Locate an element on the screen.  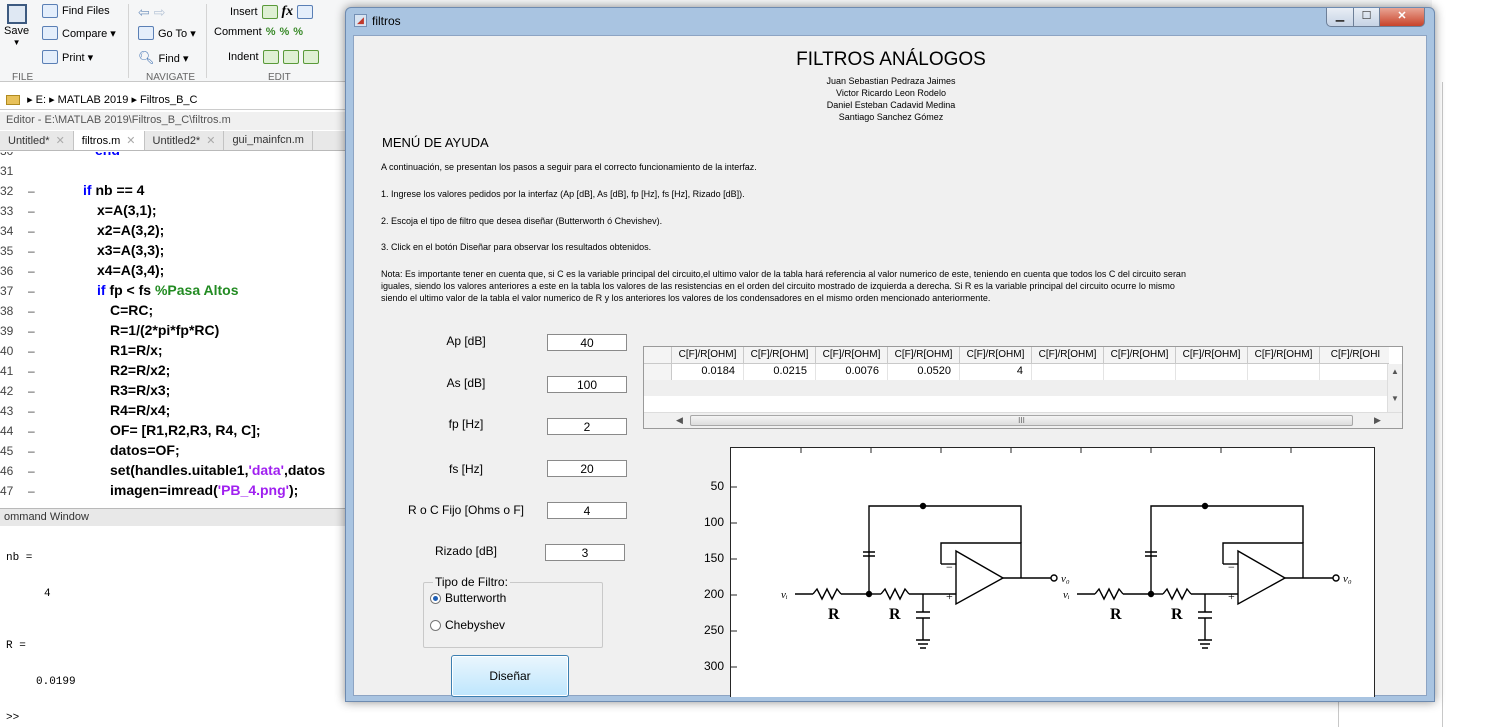
figure-titlebar: ◢ filtros ▁ ☐ ✕ is located at coordinates (890, 21).